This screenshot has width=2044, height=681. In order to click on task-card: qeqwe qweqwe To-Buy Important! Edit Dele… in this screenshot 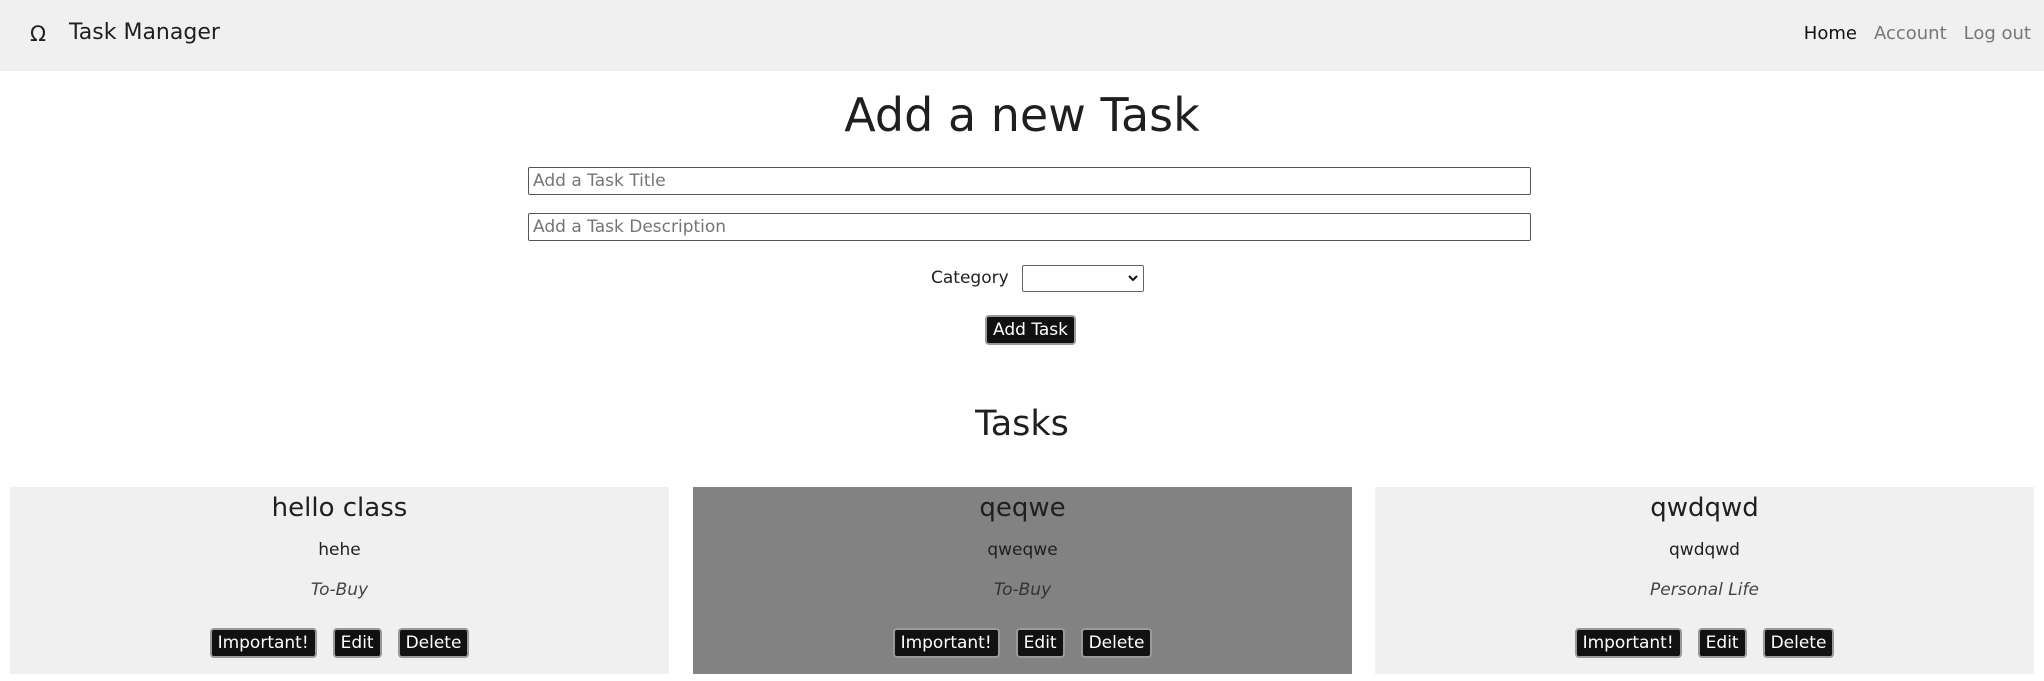, I will do `click(1022, 580)`.